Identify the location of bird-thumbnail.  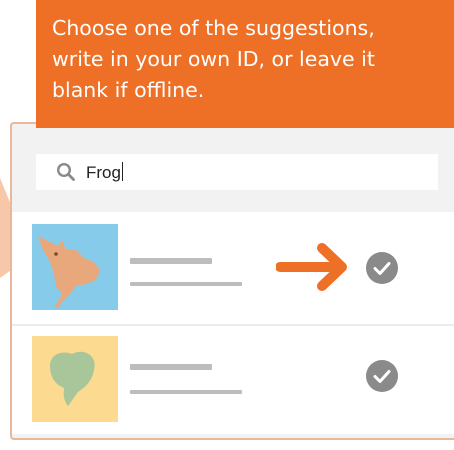
(75, 267).